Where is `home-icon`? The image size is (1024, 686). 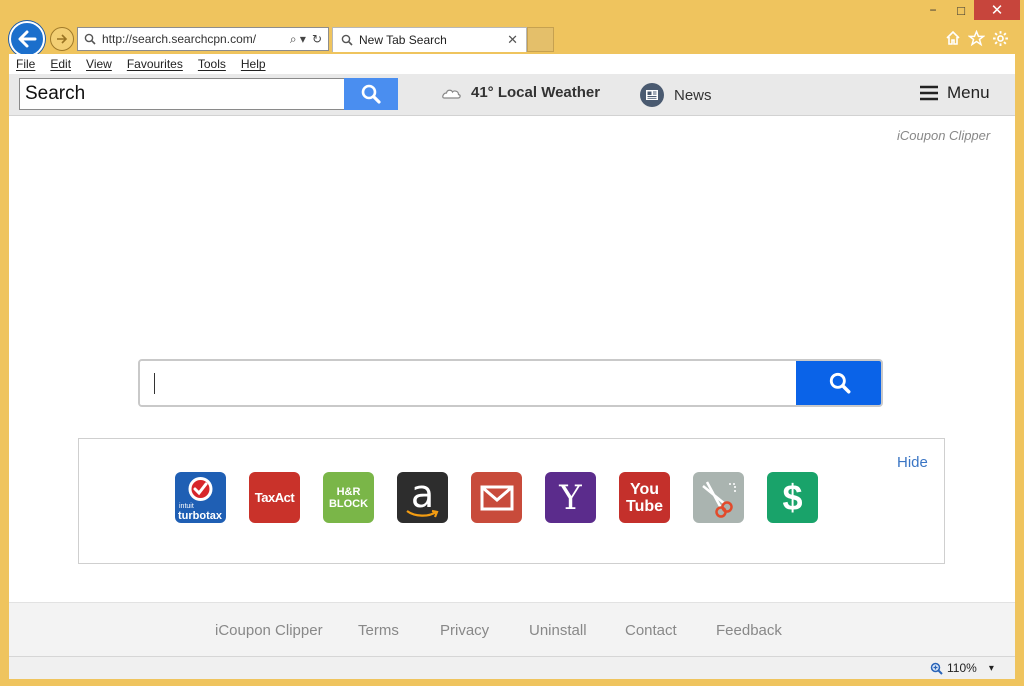 home-icon is located at coordinates (953, 38).